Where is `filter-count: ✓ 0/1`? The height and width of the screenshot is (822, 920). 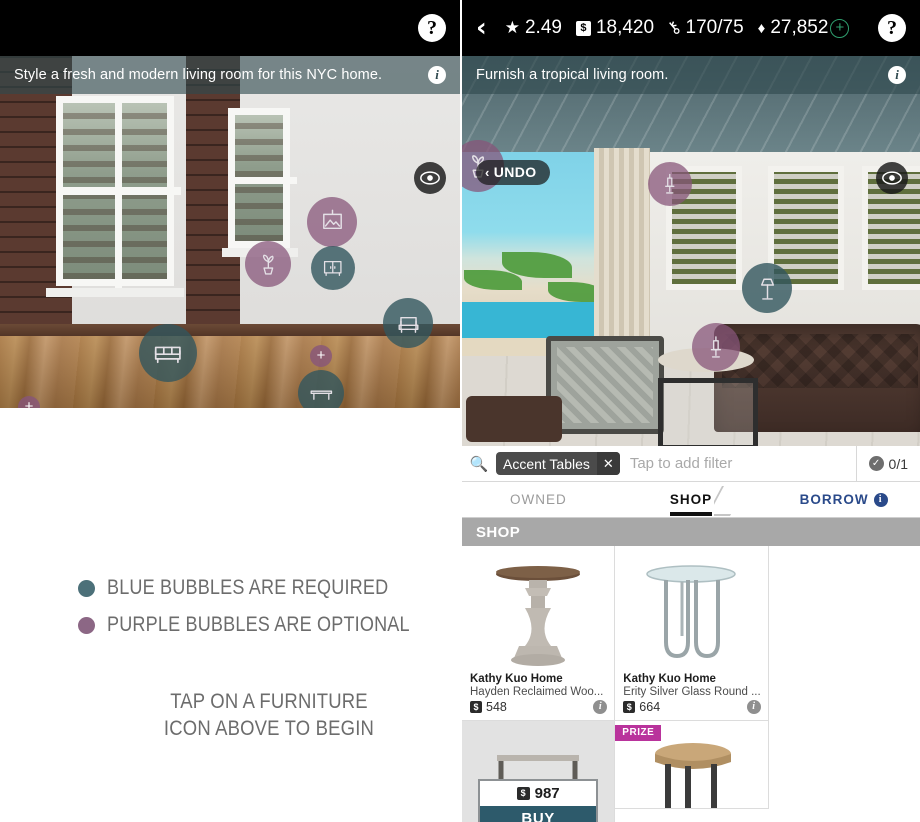
filter-count: ✓ 0/1 is located at coordinates (887, 463).